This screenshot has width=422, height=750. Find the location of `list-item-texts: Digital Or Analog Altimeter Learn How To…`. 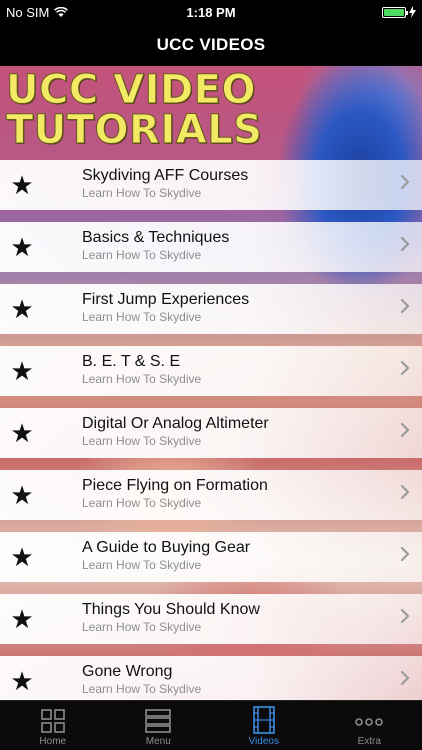

list-item-texts: Digital Or Analog Altimeter Learn How To… is located at coordinates (175, 431).